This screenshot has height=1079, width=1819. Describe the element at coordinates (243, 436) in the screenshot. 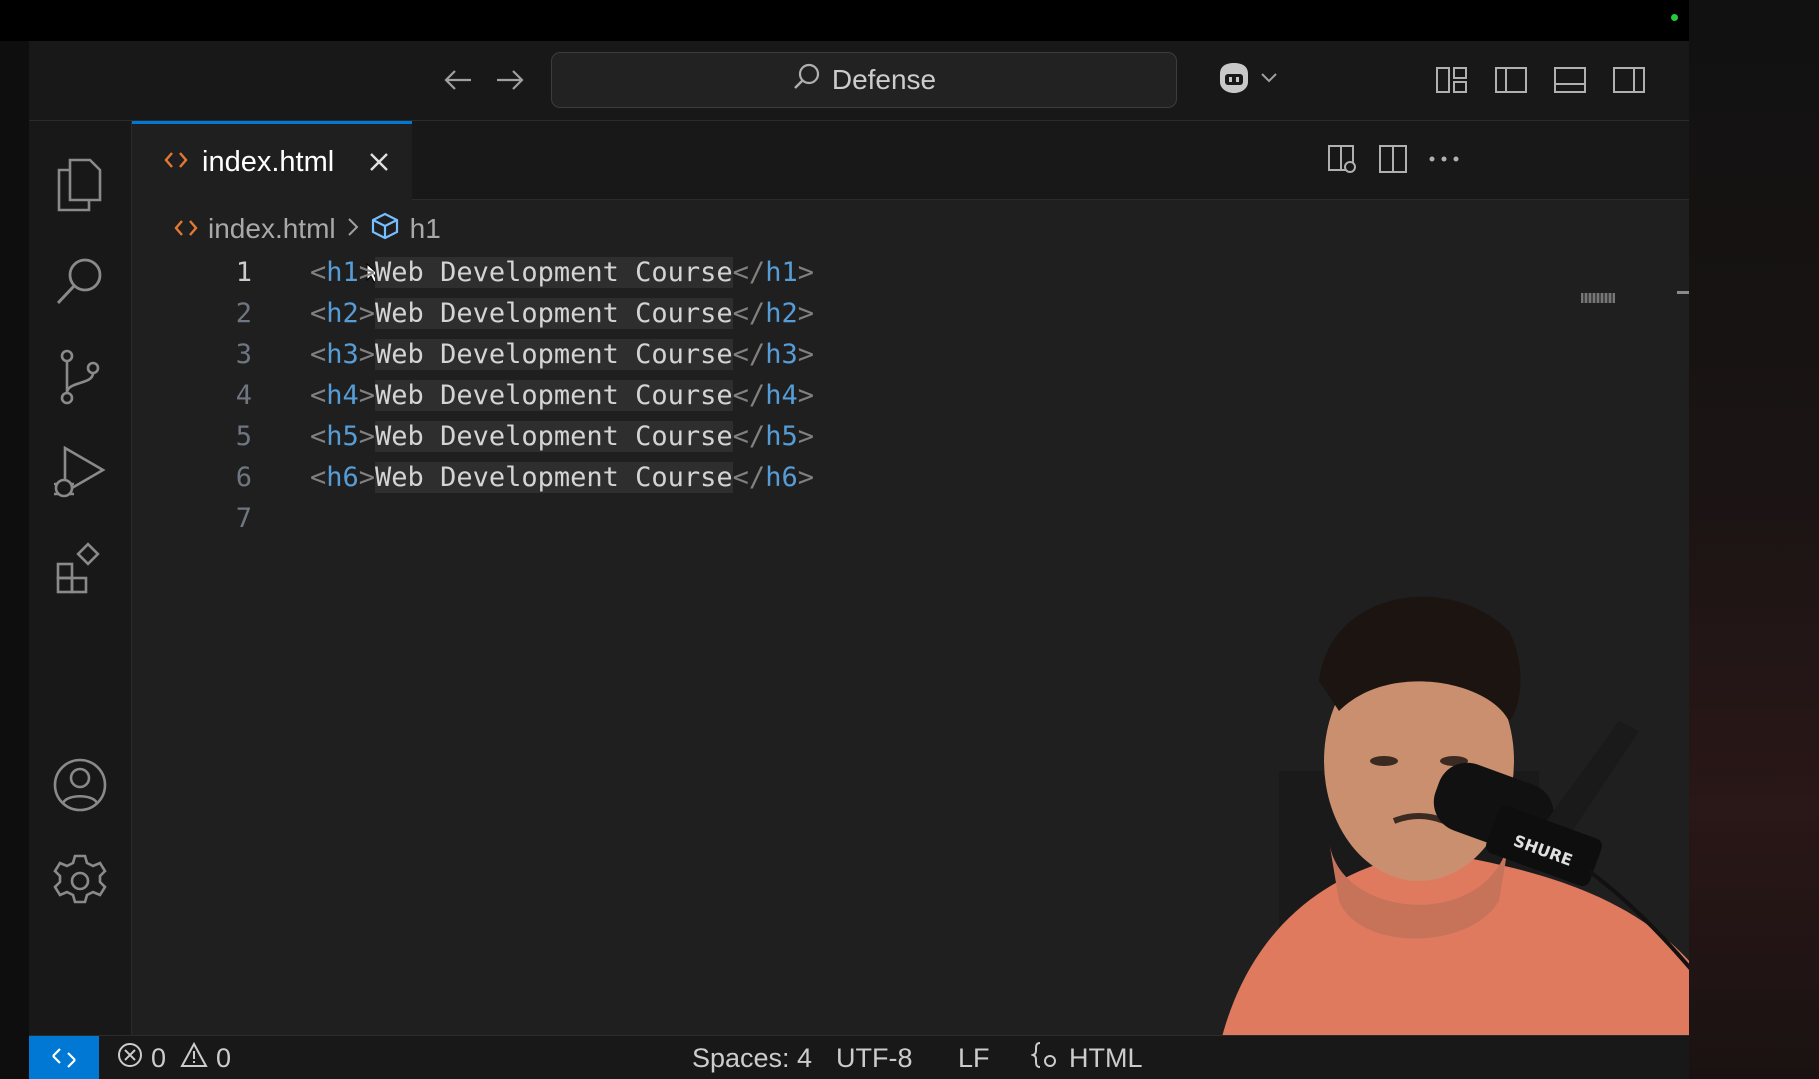

I see `line-number: 5` at that location.